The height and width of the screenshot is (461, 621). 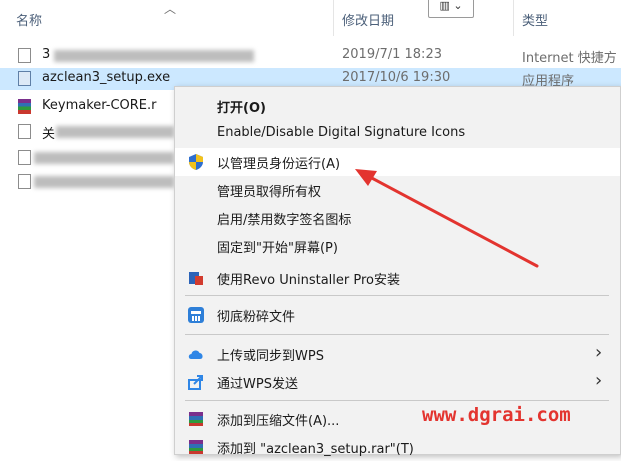 I want to click on wps-send-icon, so click(x=195, y=382).